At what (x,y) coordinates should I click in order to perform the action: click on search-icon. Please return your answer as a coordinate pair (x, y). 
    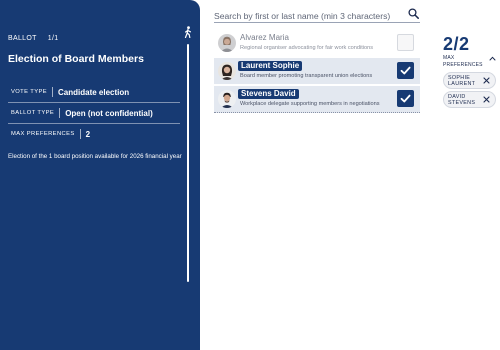
    Looking at the image, I should click on (413, 13).